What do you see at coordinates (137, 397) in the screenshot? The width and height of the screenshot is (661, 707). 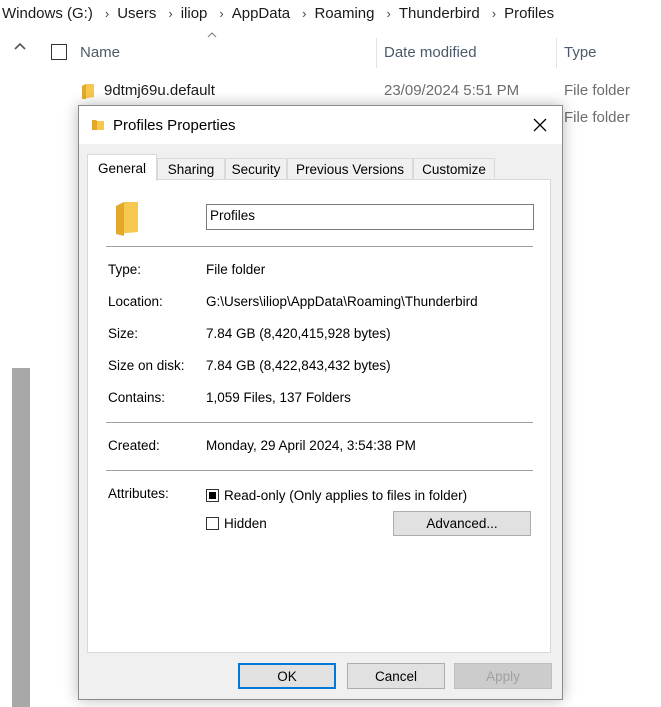 I see `contains-label: Contains:` at bounding box center [137, 397].